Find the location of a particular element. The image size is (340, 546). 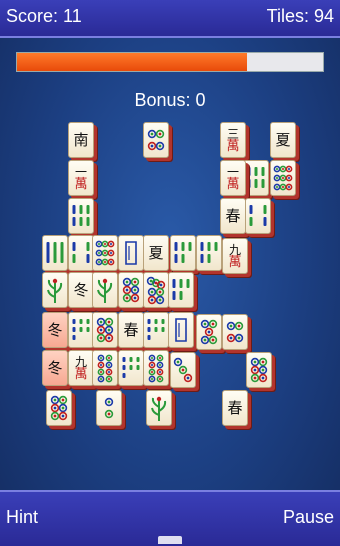

character-suit-icon: 九萬 is located at coordinates (80, 368).